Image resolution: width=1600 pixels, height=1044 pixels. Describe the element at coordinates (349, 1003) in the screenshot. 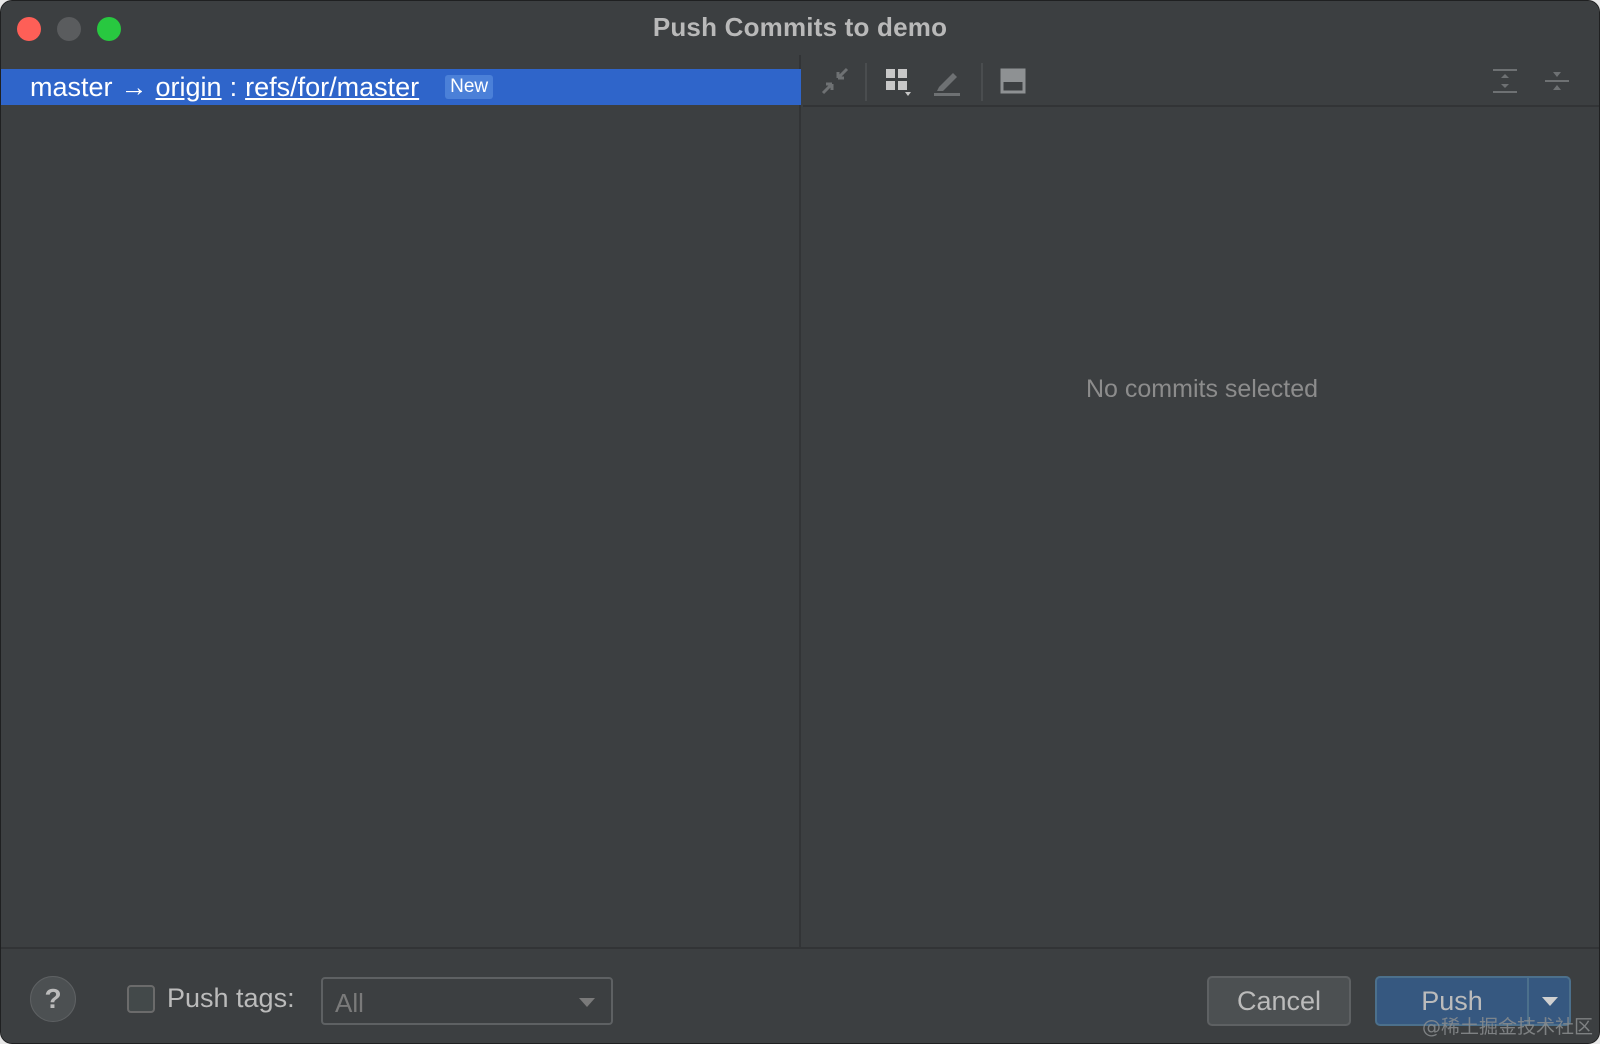

I see `push-tags-select-value: All` at that location.